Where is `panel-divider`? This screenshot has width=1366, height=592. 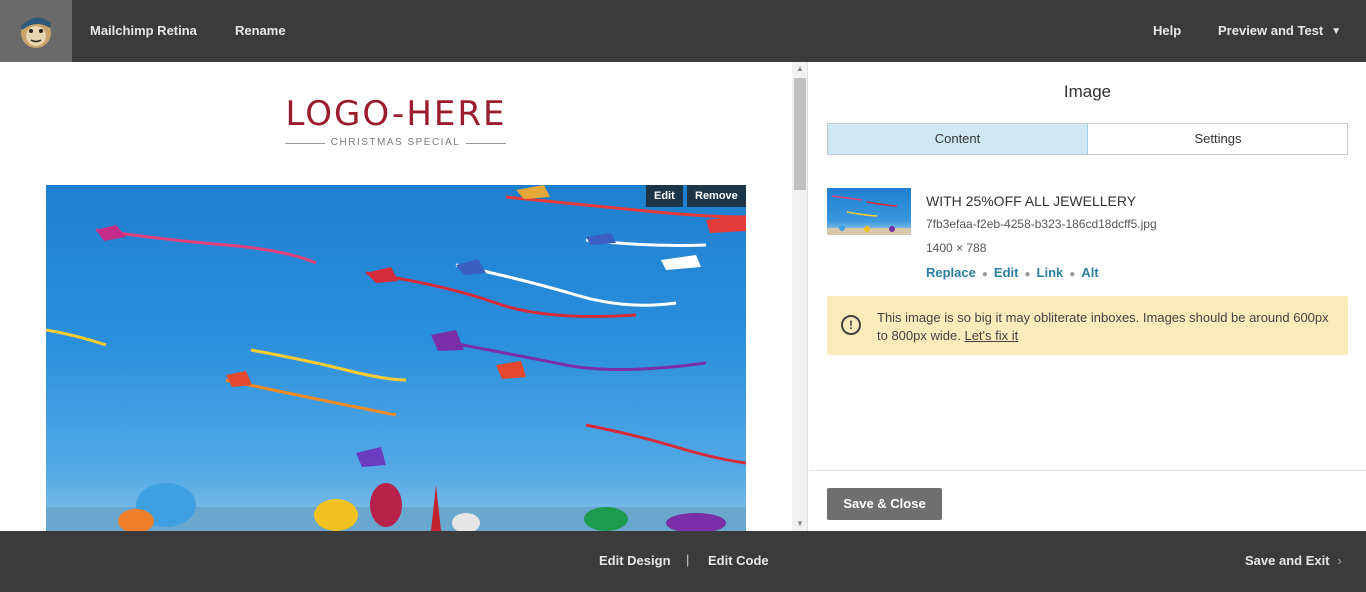
panel-divider is located at coordinates (1087, 470).